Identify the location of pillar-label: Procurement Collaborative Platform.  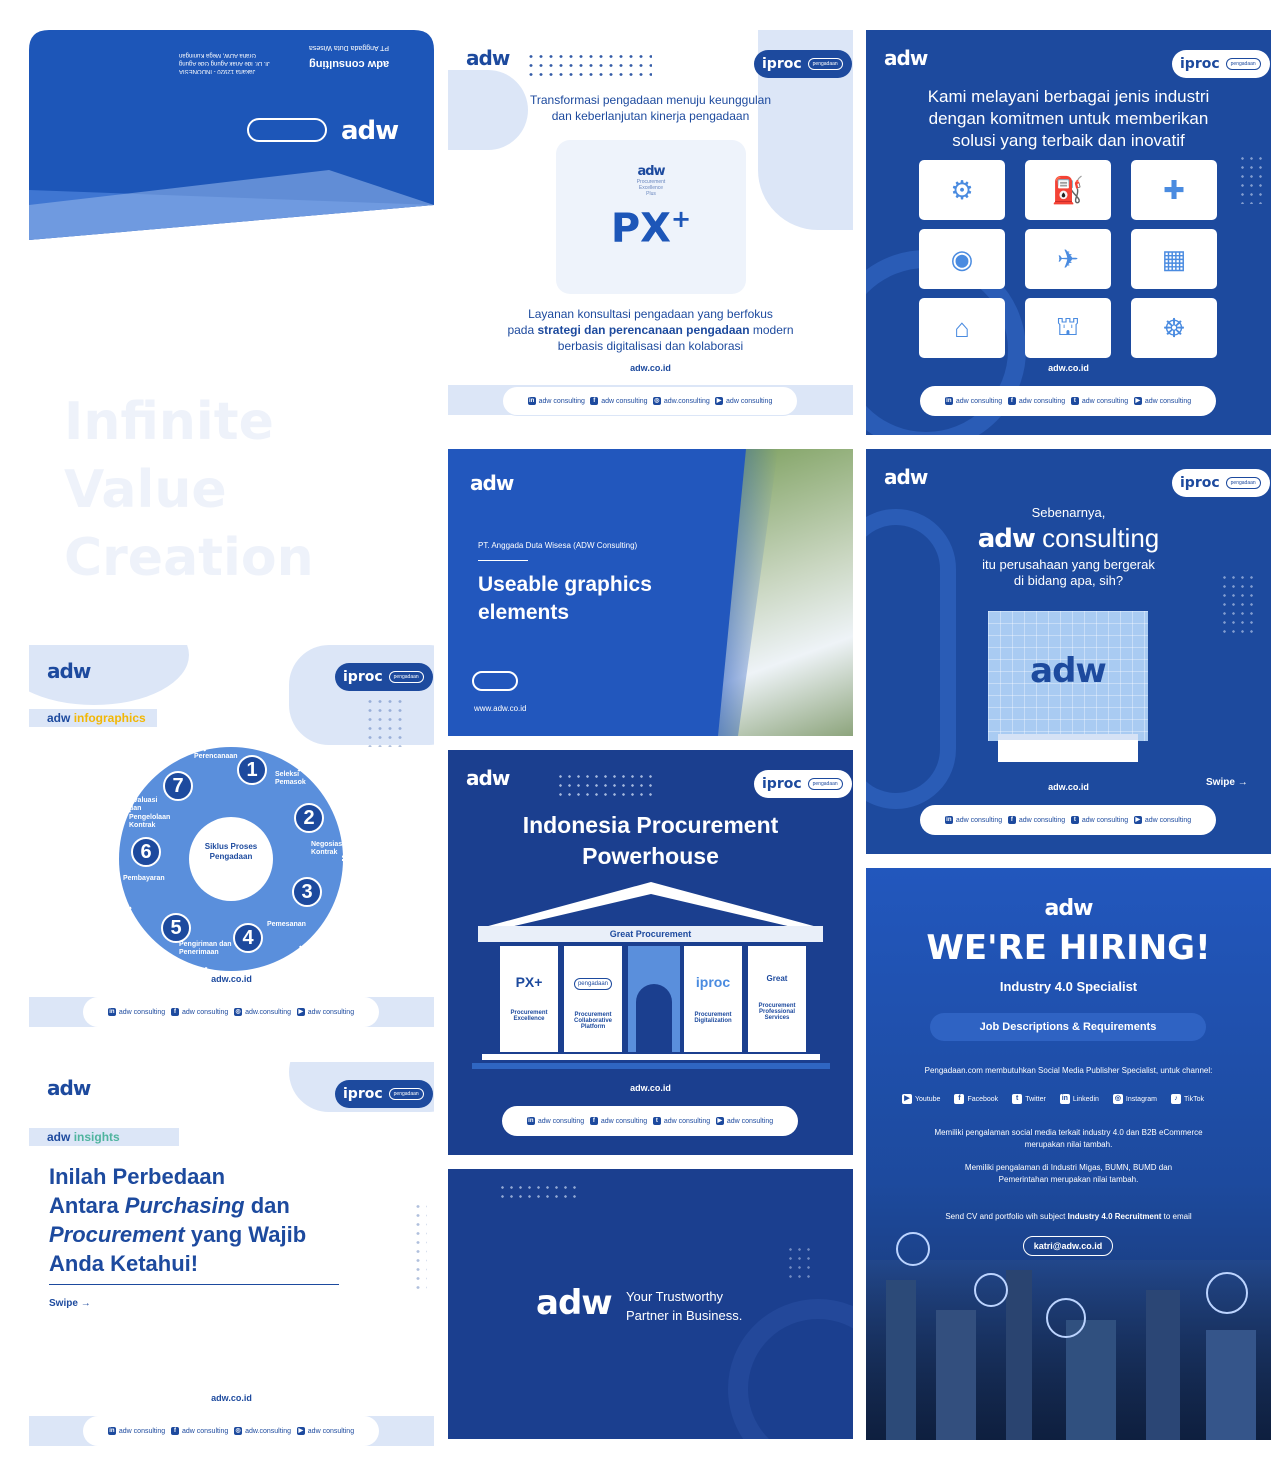
(592, 1021).